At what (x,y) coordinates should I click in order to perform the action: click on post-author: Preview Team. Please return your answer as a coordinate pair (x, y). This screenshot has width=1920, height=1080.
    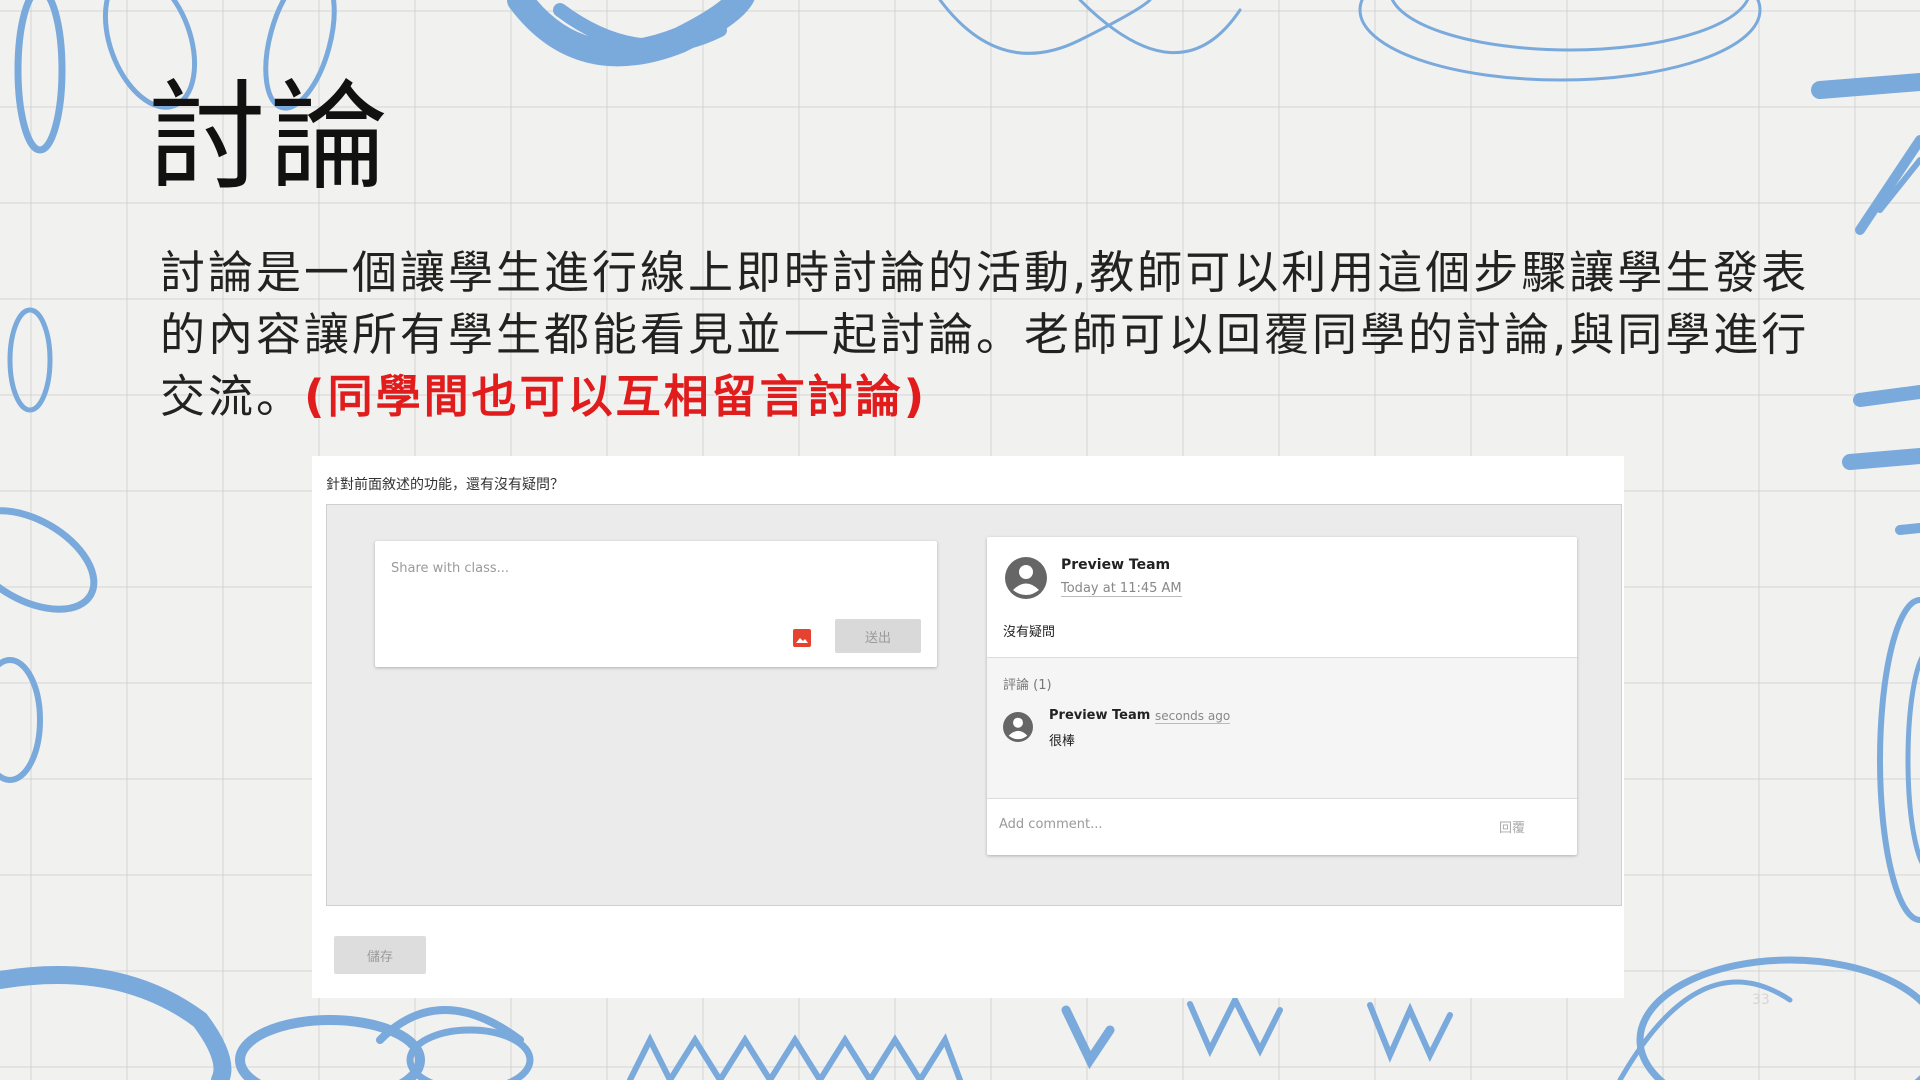
    Looking at the image, I should click on (1116, 565).